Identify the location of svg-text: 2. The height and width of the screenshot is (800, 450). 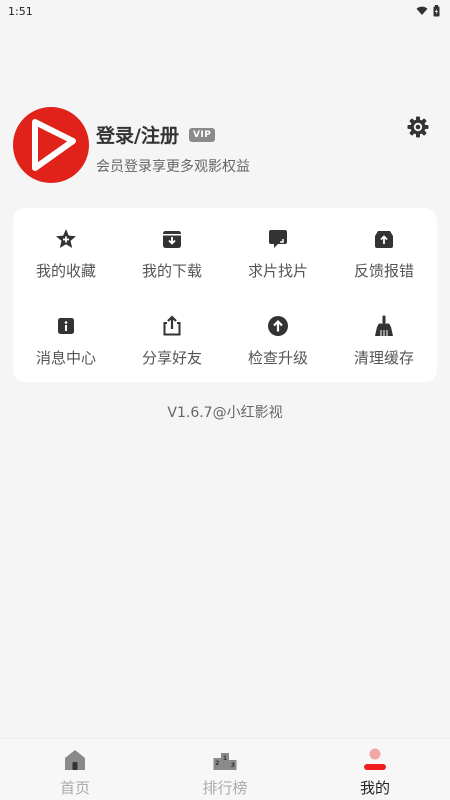
(217, 763).